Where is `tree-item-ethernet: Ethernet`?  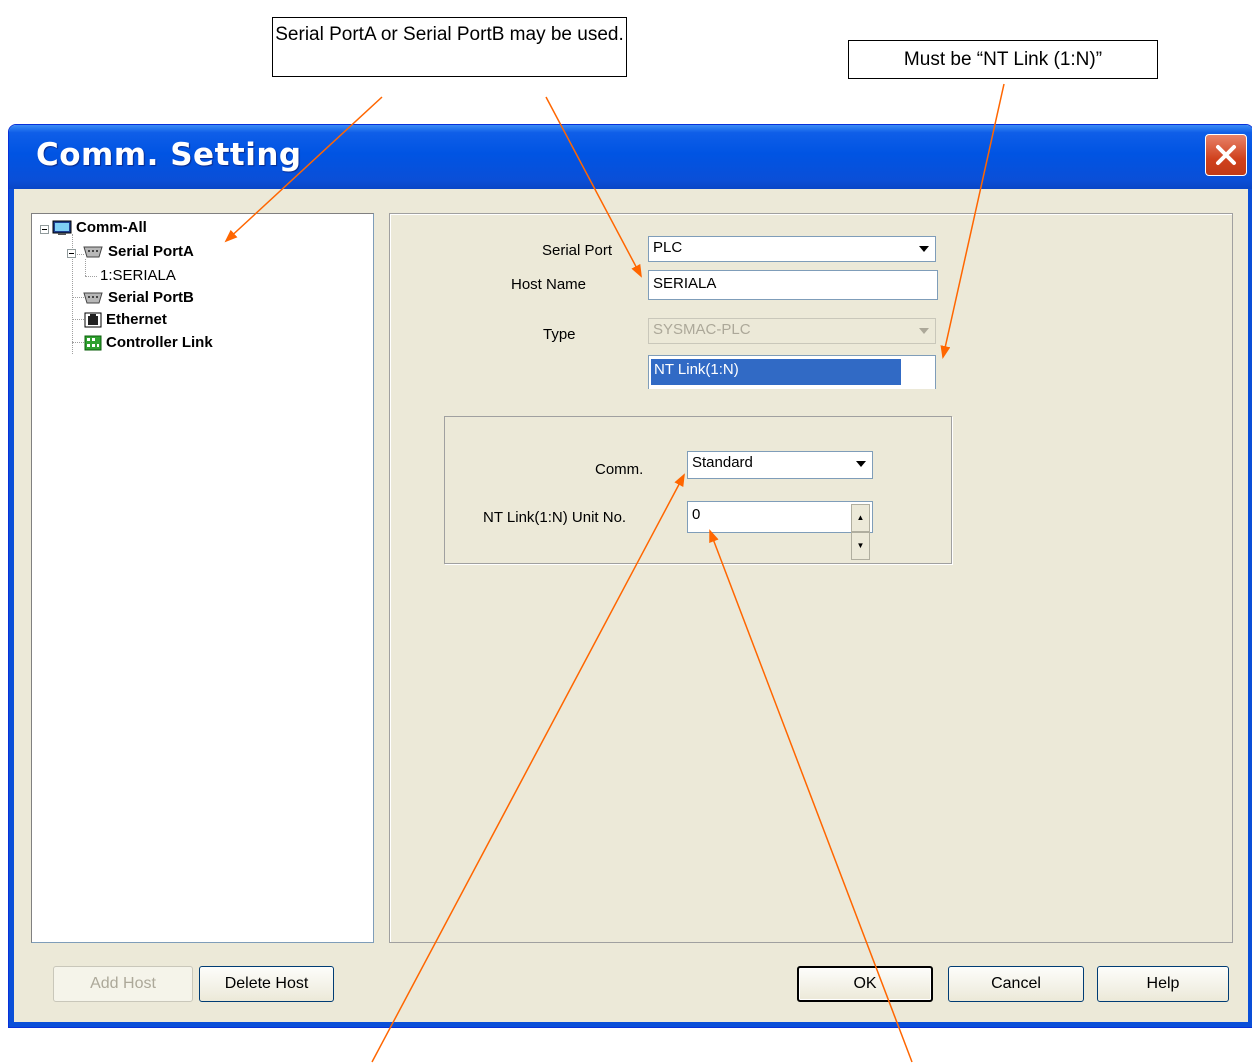
tree-item-ethernet: Ethernet is located at coordinates (125, 319).